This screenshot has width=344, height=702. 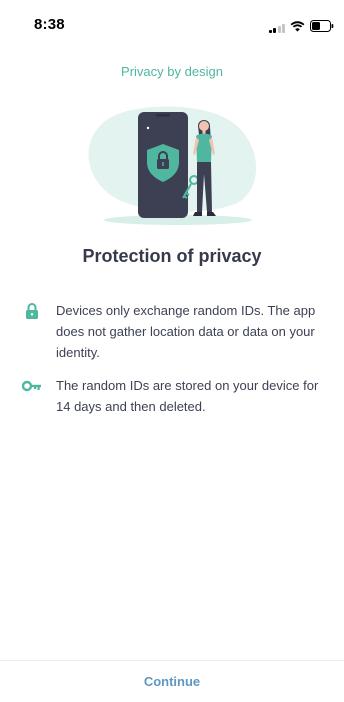 I want to click on status-icons, so click(x=301, y=28).